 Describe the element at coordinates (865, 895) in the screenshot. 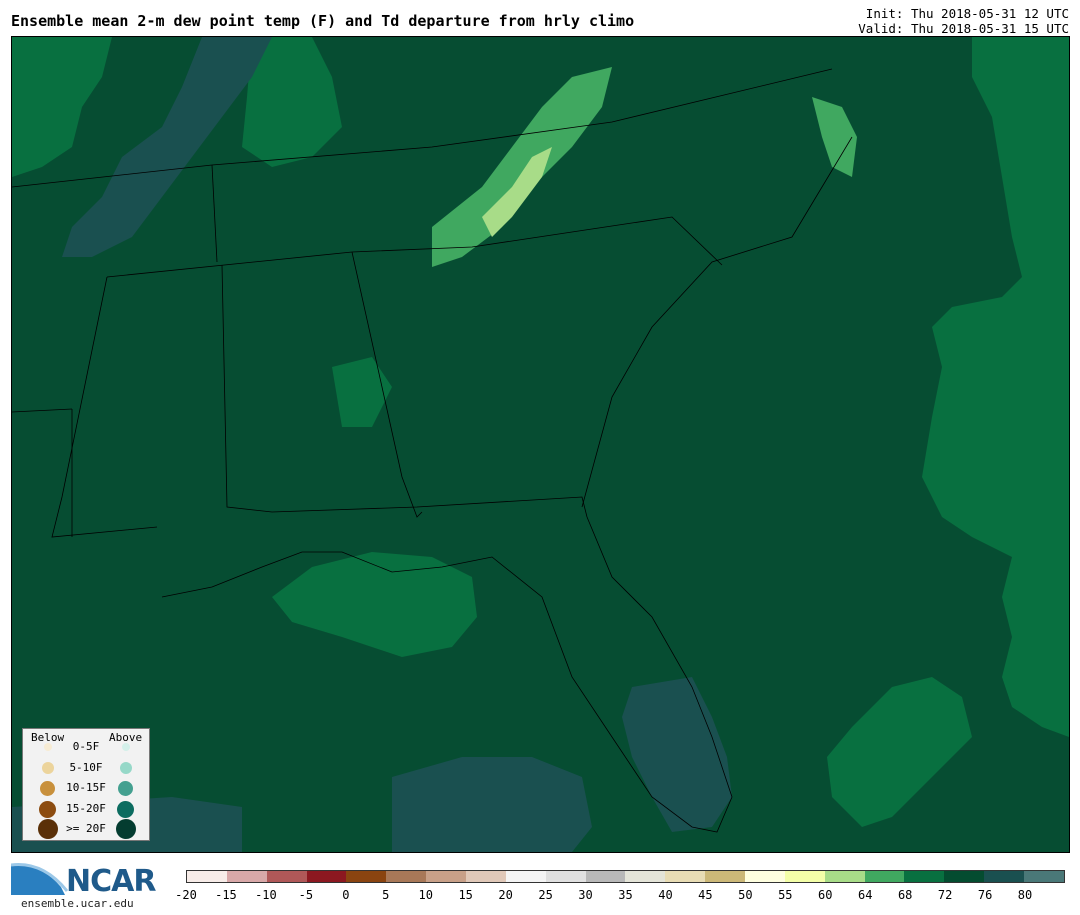

I see `colorbar-tick-label: 64` at that location.